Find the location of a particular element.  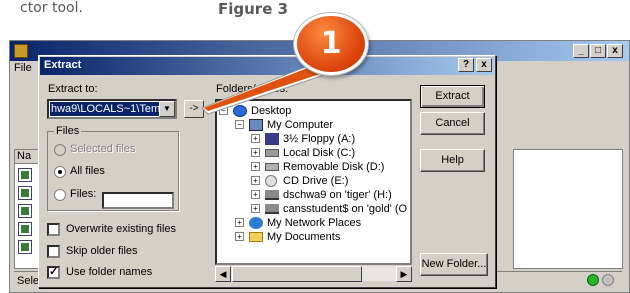

files-input is located at coordinates (138, 200).